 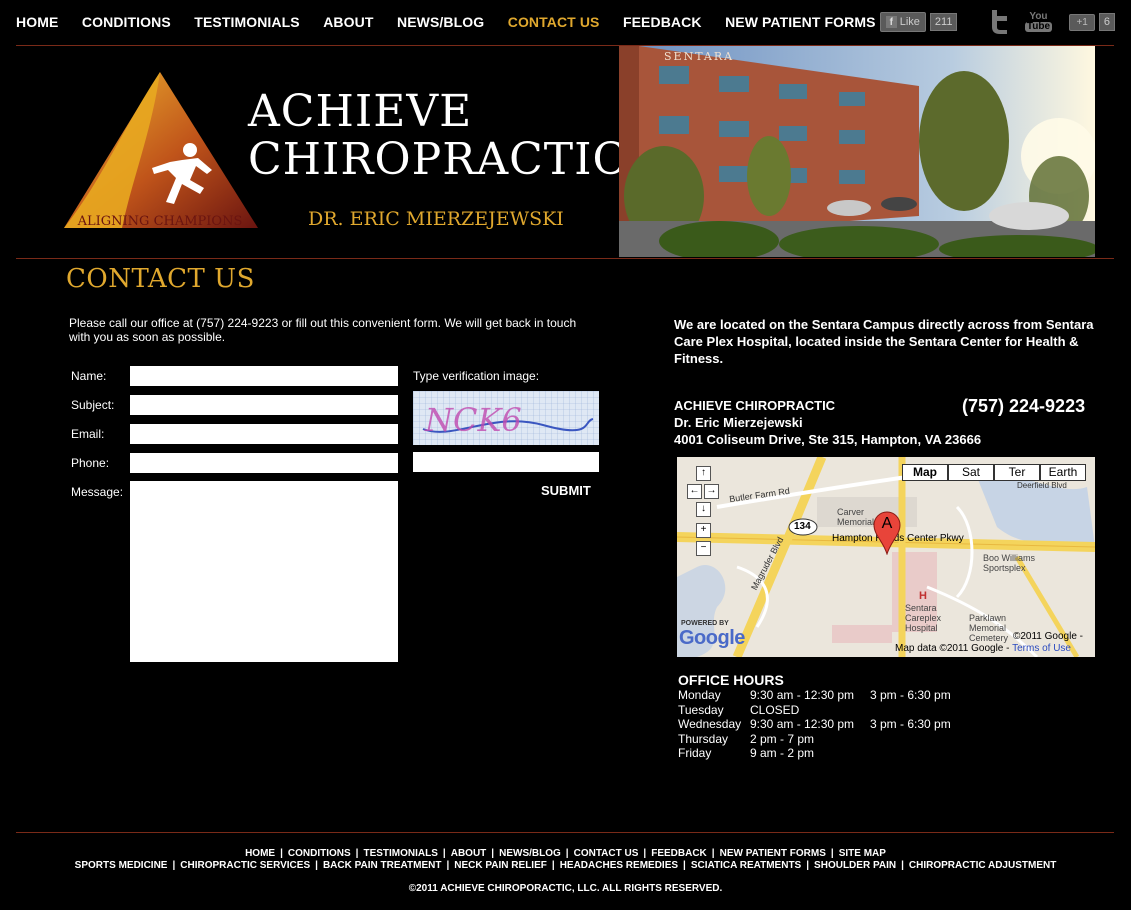 What do you see at coordinates (923, 618) in the screenshot?
I see `map-label-sentara: Sentara Careplex Hospital` at bounding box center [923, 618].